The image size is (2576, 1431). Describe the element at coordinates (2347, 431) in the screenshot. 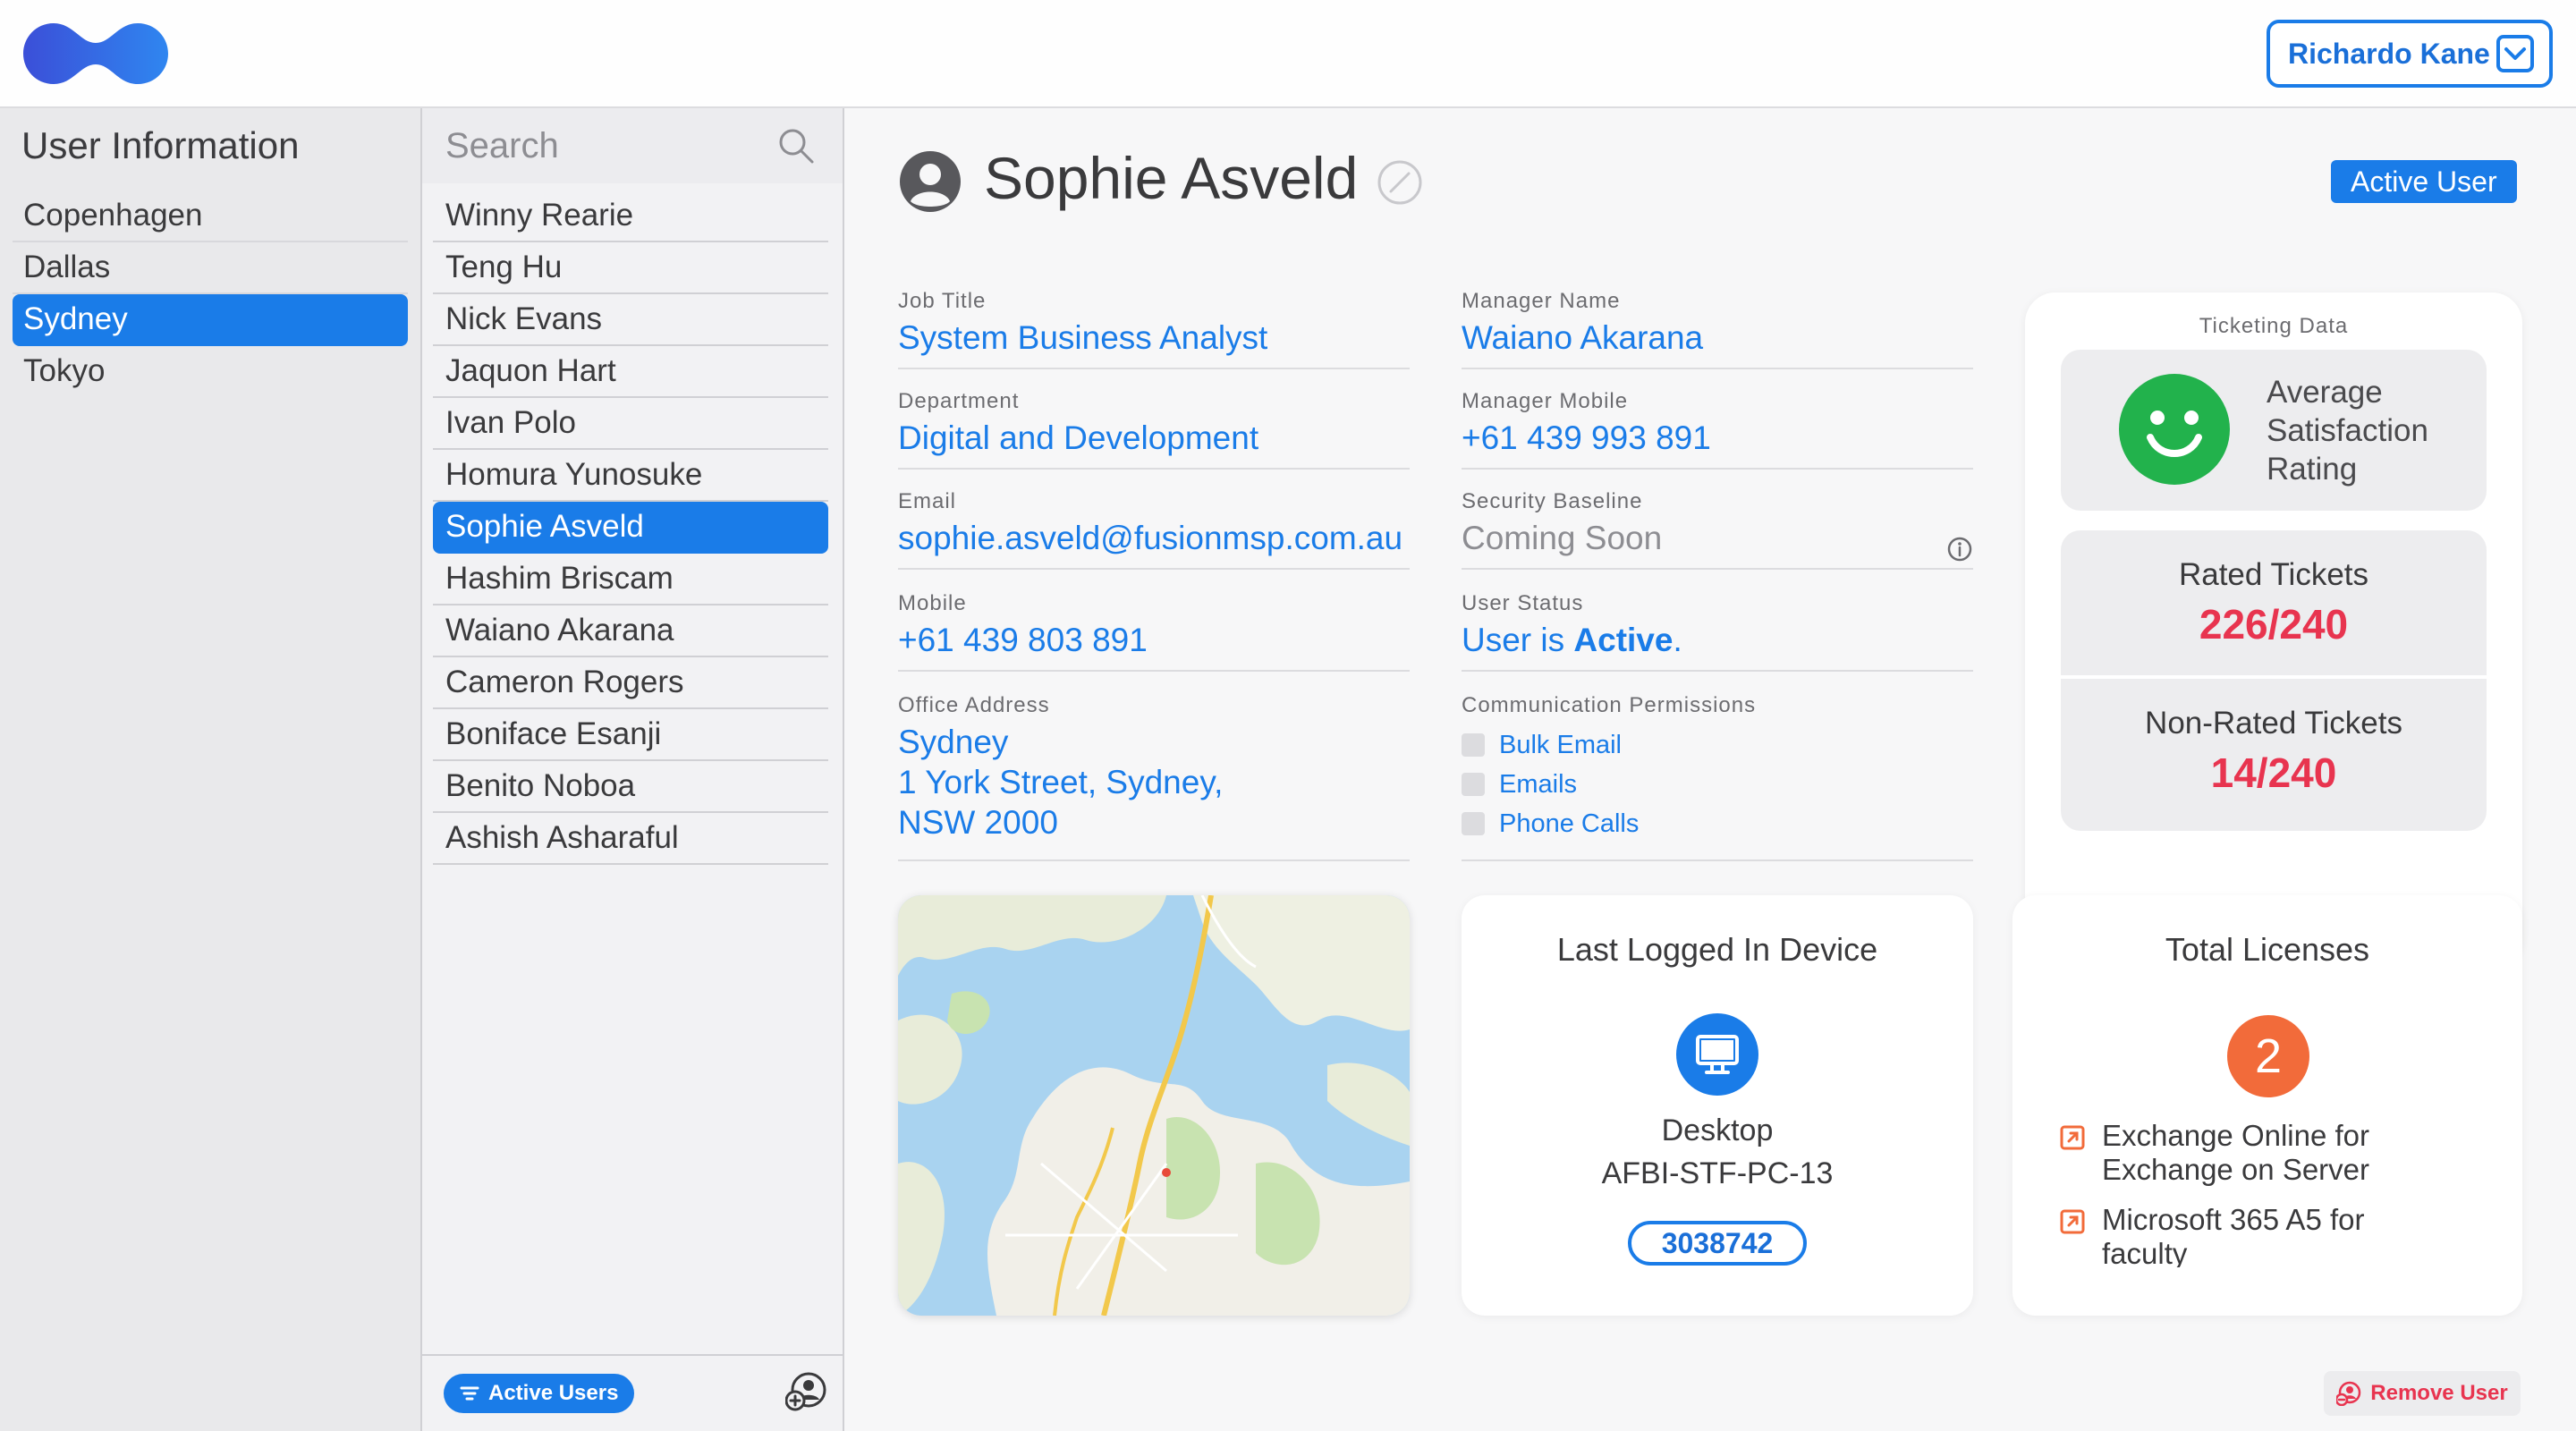

I see `satisfaction-label: Average Satisfaction Rating` at that location.